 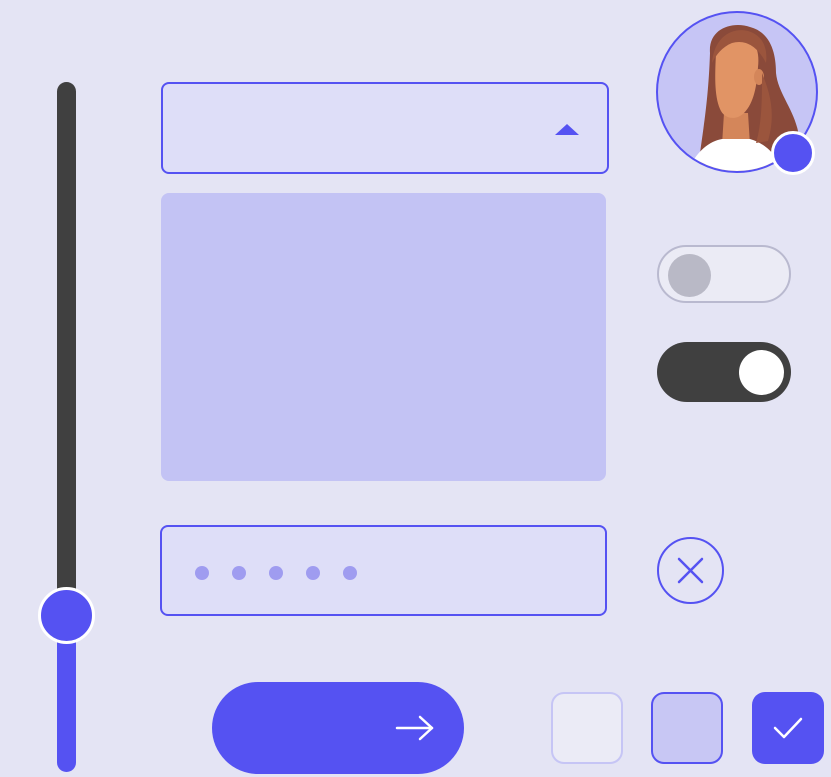 I want to click on dropdown-select, so click(x=385, y=128).